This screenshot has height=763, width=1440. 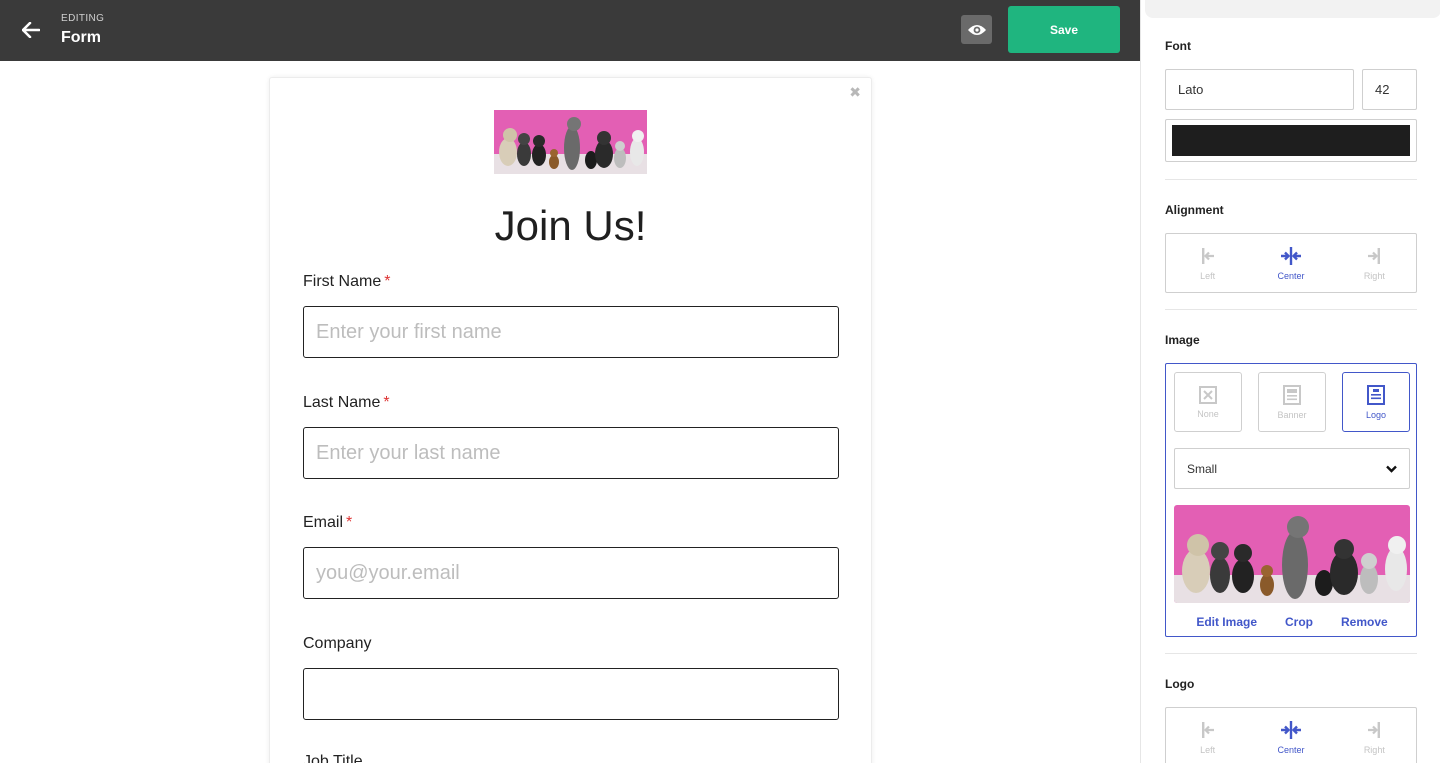 What do you see at coordinates (347, 281) in the screenshot?
I see `first-name-label: First Name *` at bounding box center [347, 281].